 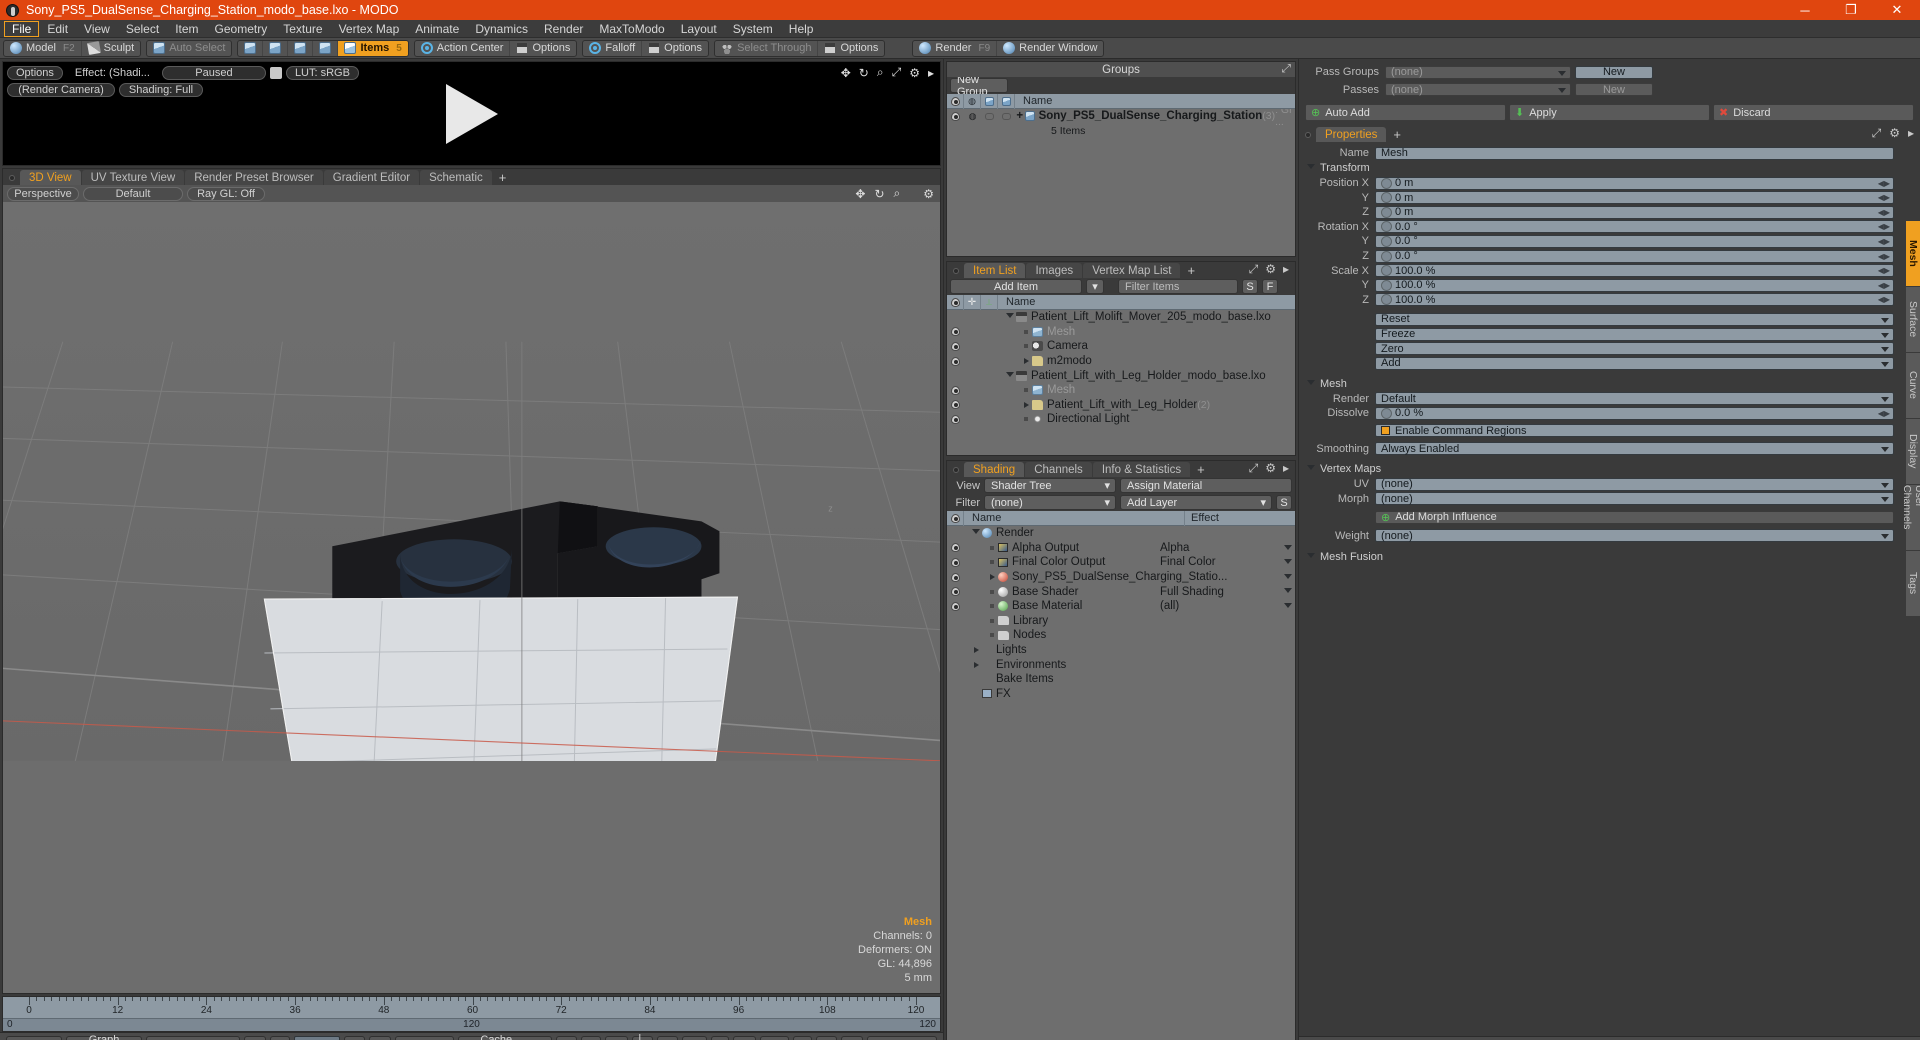 What do you see at coordinates (276, 48) in the screenshot?
I see `edge-mode-button` at bounding box center [276, 48].